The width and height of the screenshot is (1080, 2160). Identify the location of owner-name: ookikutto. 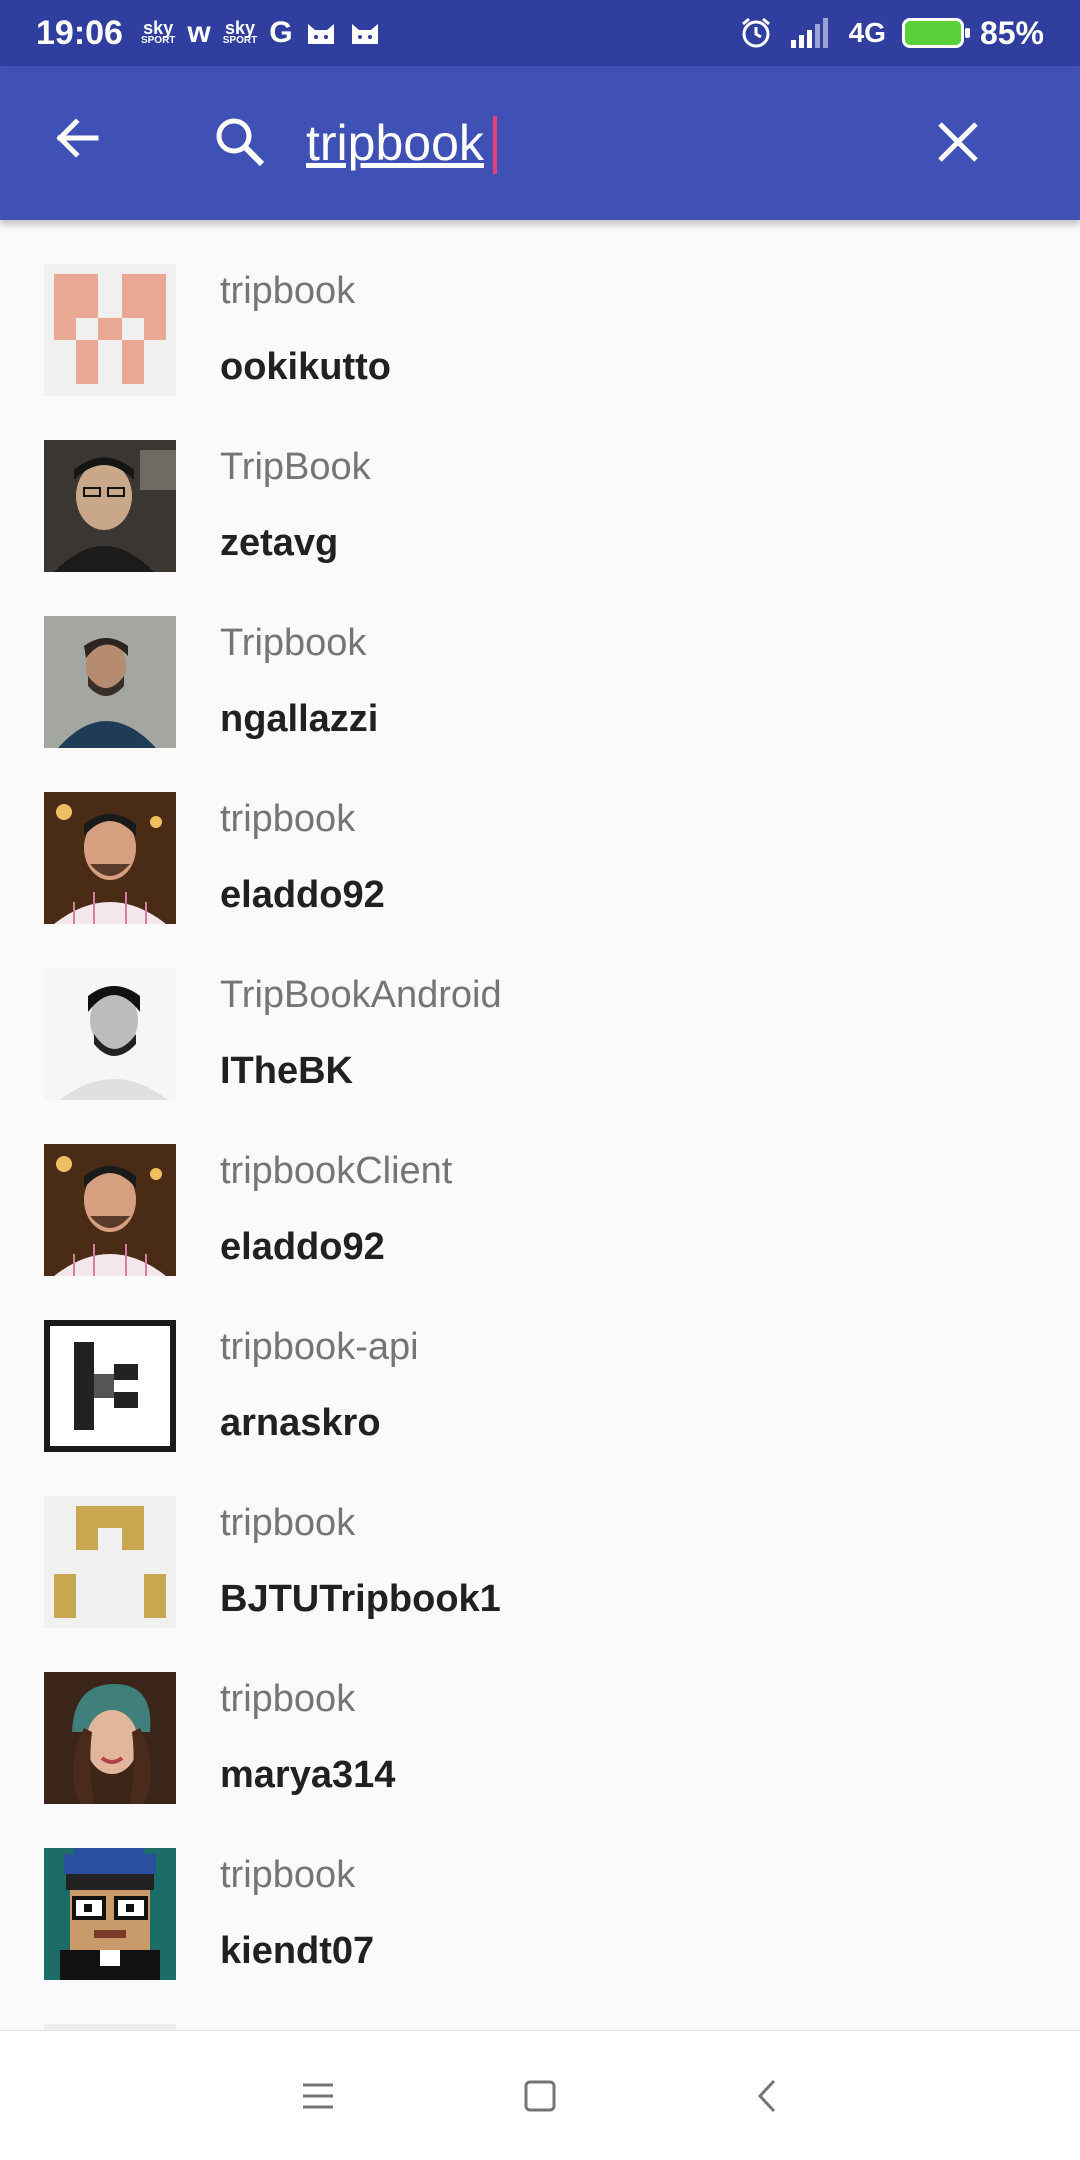
(305, 367).